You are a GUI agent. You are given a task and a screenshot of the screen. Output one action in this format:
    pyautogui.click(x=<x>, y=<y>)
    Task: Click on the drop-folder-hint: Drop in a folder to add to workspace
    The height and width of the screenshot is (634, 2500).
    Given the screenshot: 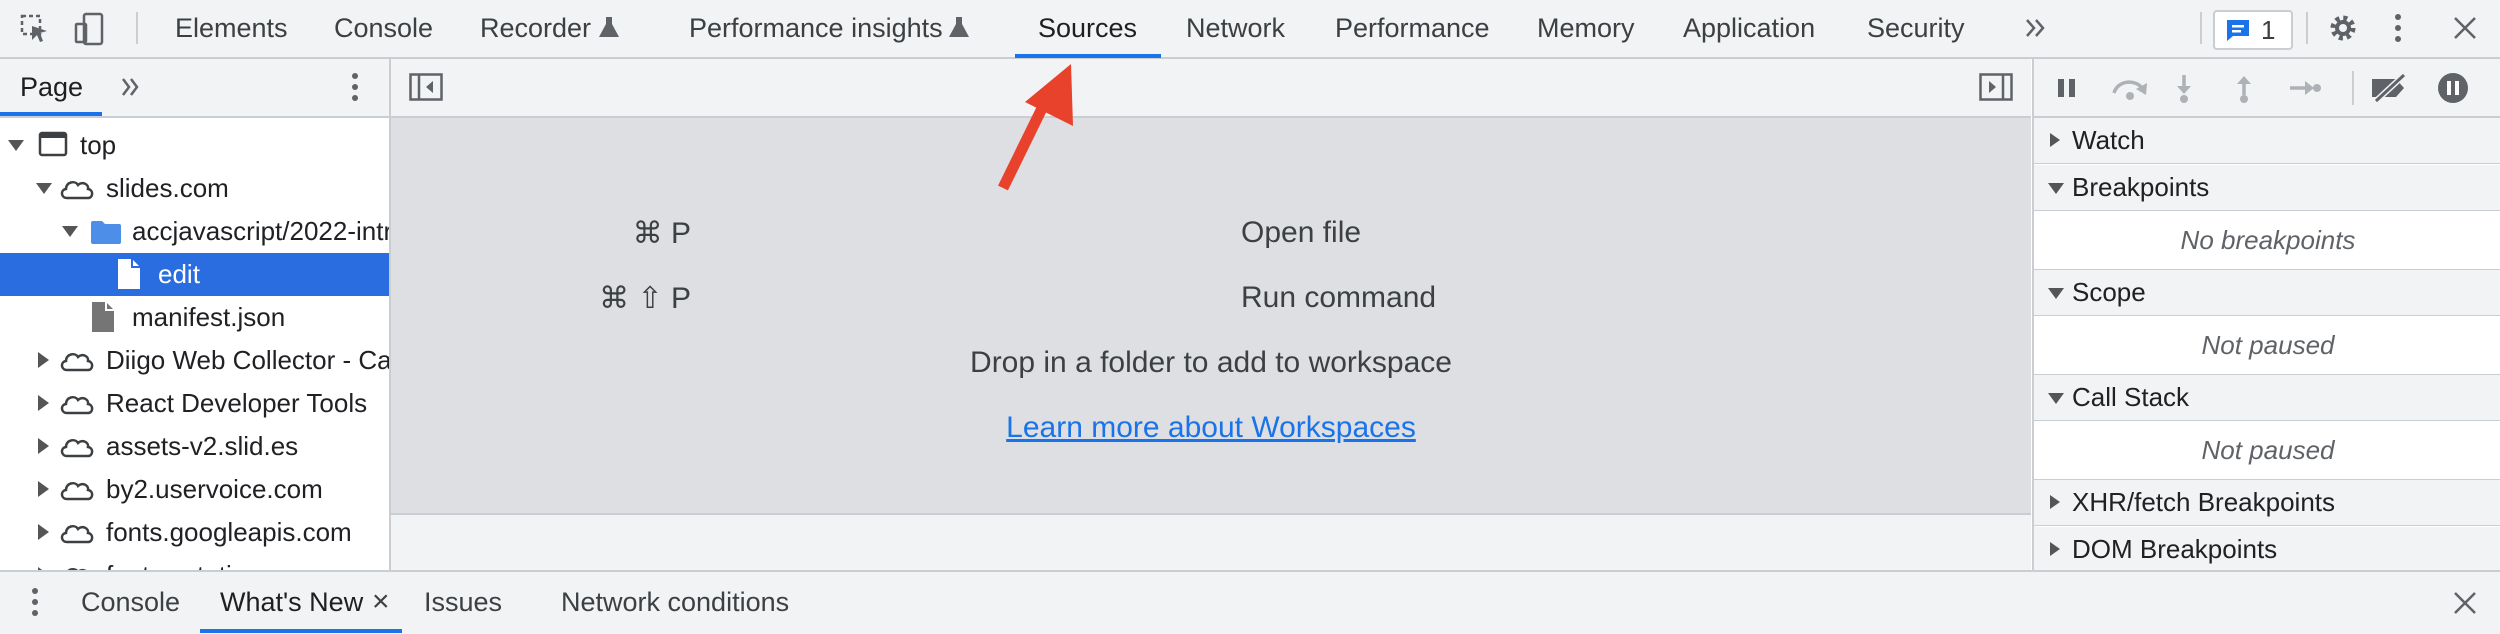 What is the action you would take?
    pyautogui.click(x=1211, y=362)
    